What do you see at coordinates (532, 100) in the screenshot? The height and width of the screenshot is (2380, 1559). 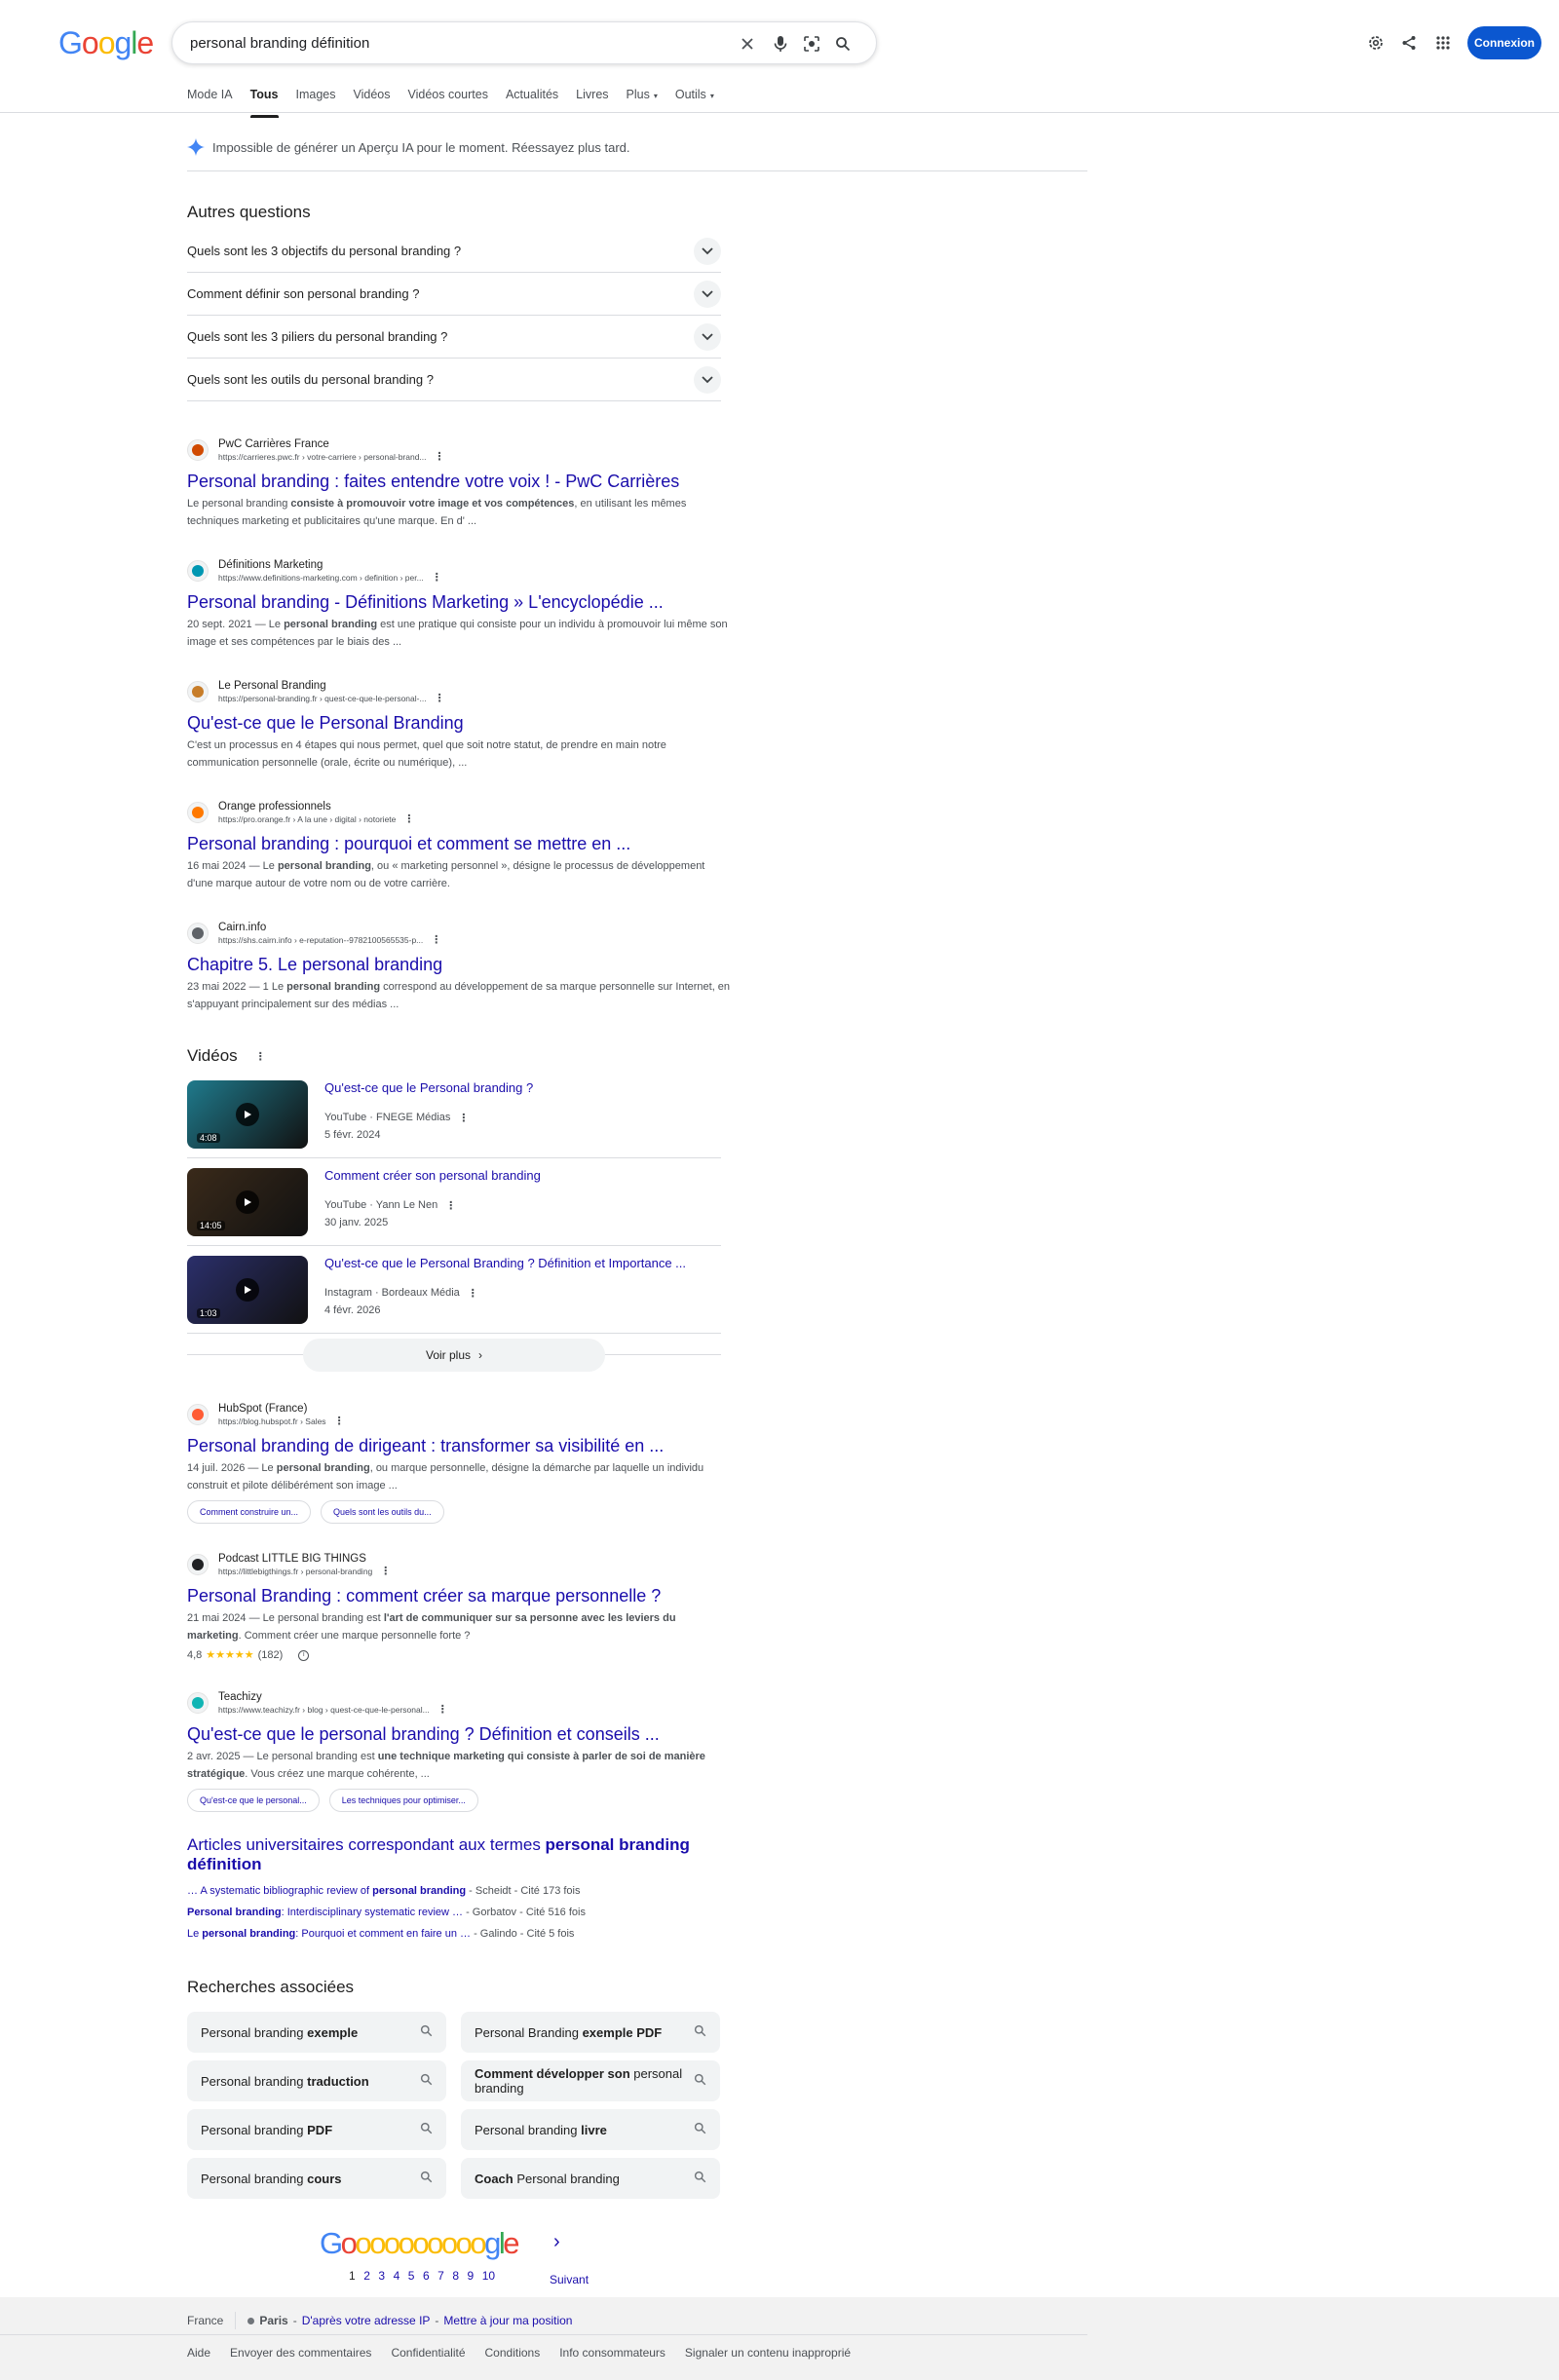 I see `tab-actualit-s: Actualités` at bounding box center [532, 100].